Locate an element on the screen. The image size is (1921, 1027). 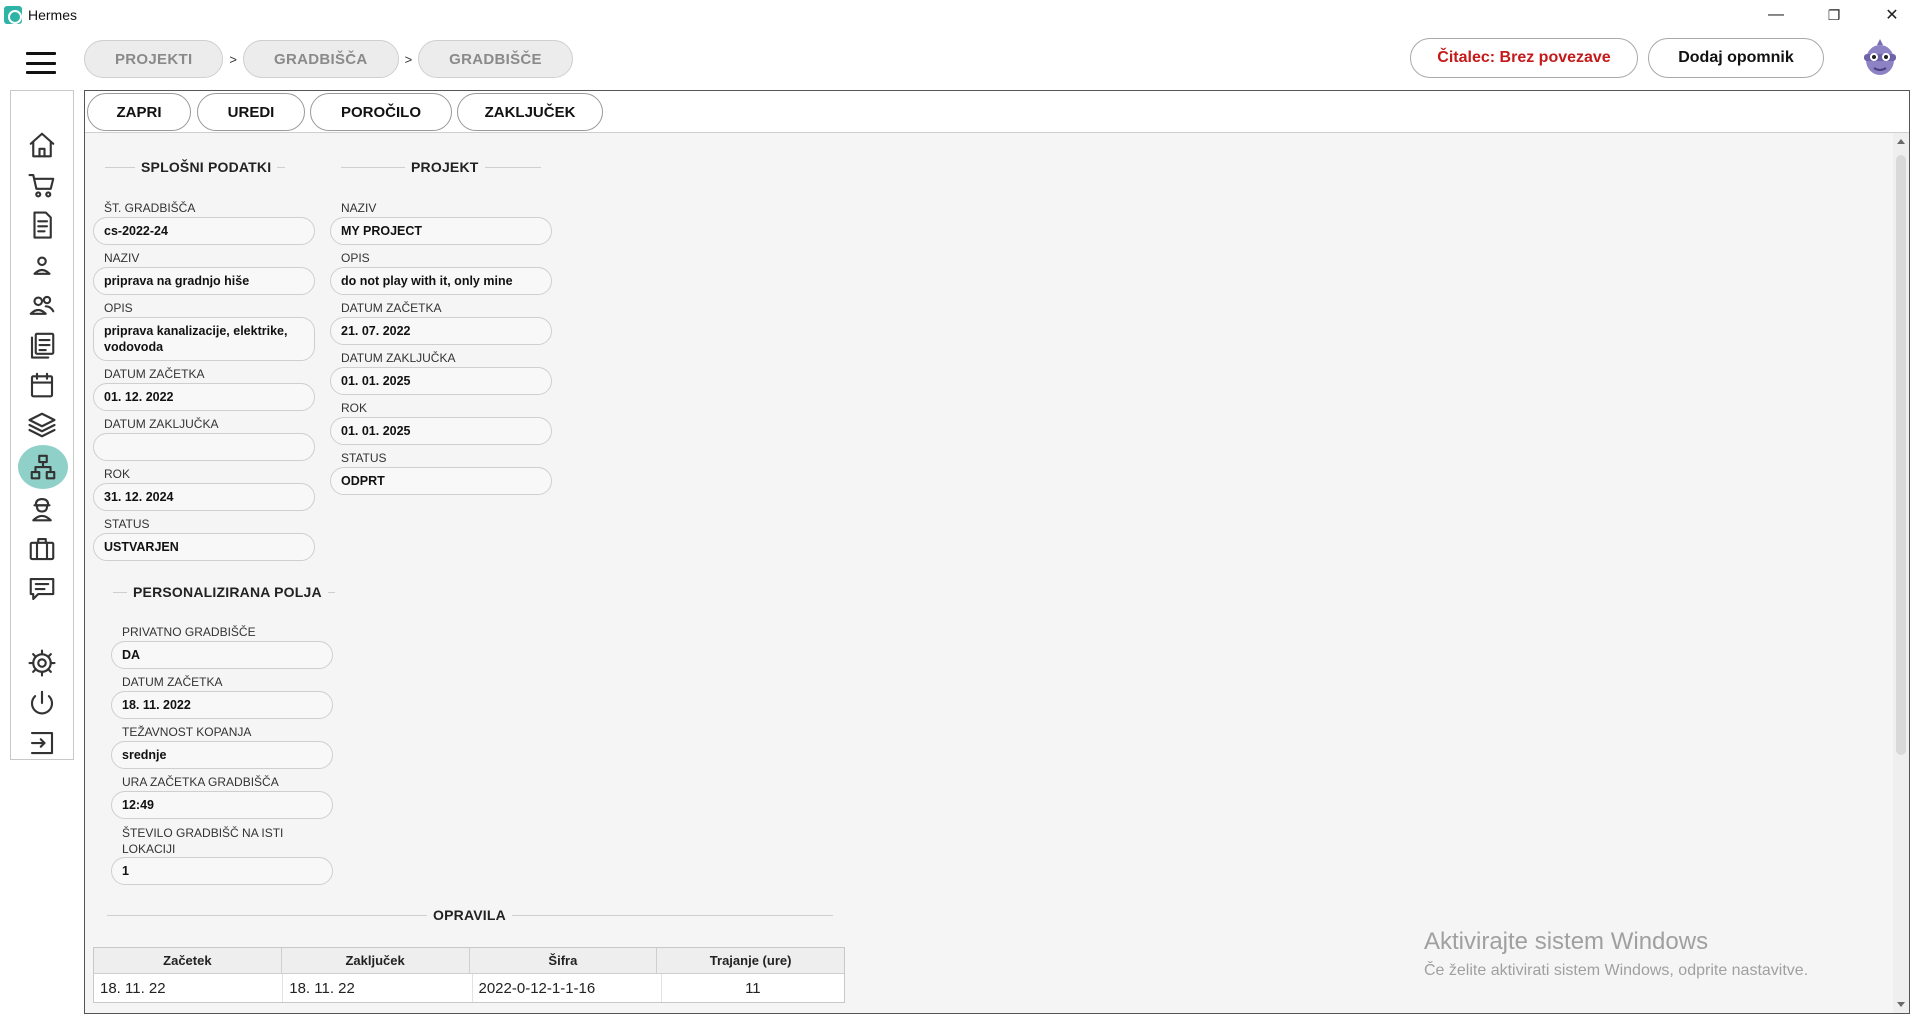
custom-section-title: PERSONALIZIRANA POLJA is located at coordinates (227, 592).